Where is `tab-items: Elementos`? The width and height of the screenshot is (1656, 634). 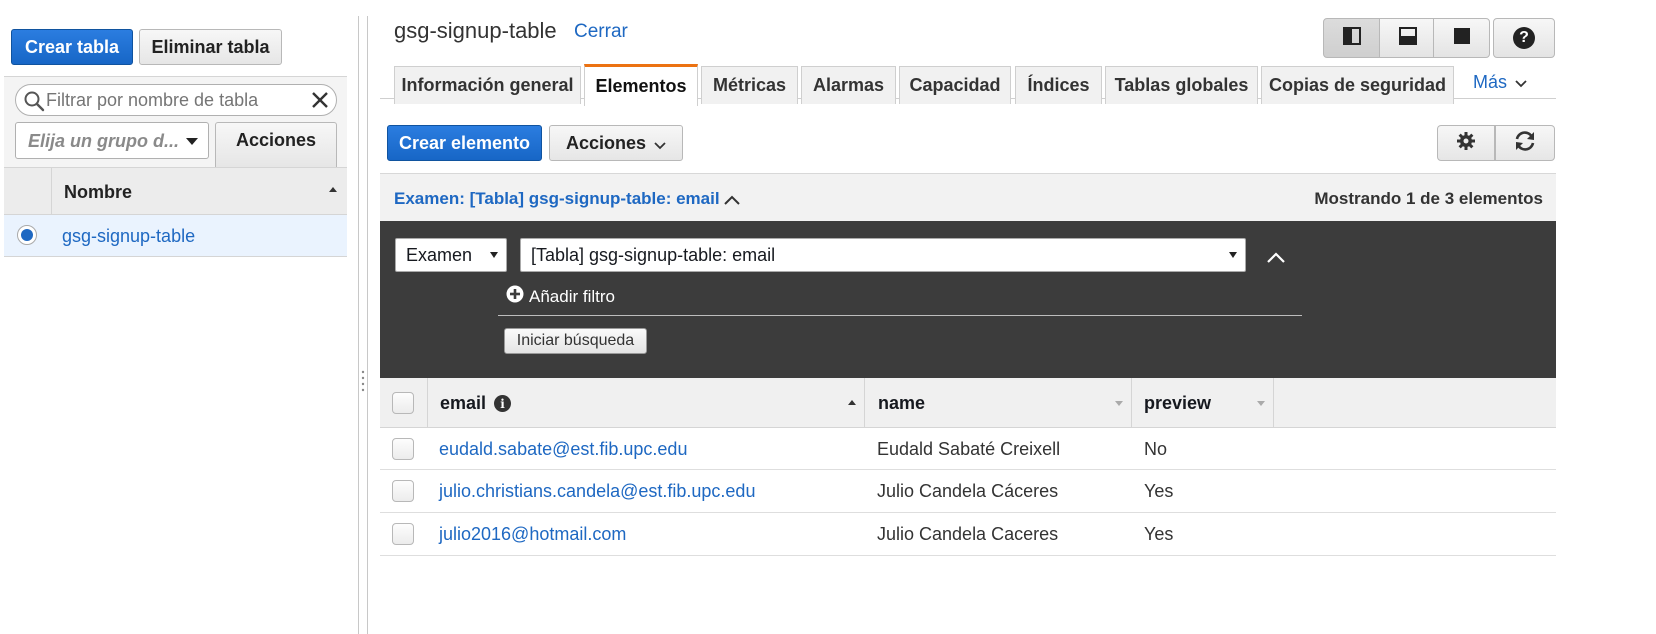 tab-items: Elementos is located at coordinates (641, 85).